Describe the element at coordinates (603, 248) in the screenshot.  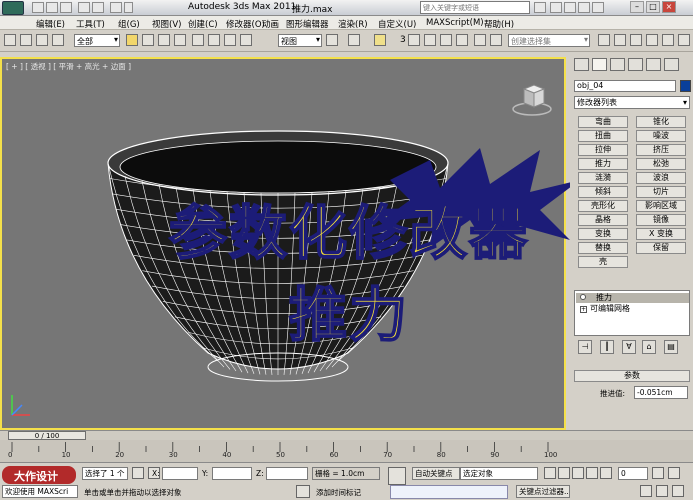
I see `modifier-button: 替换` at that location.